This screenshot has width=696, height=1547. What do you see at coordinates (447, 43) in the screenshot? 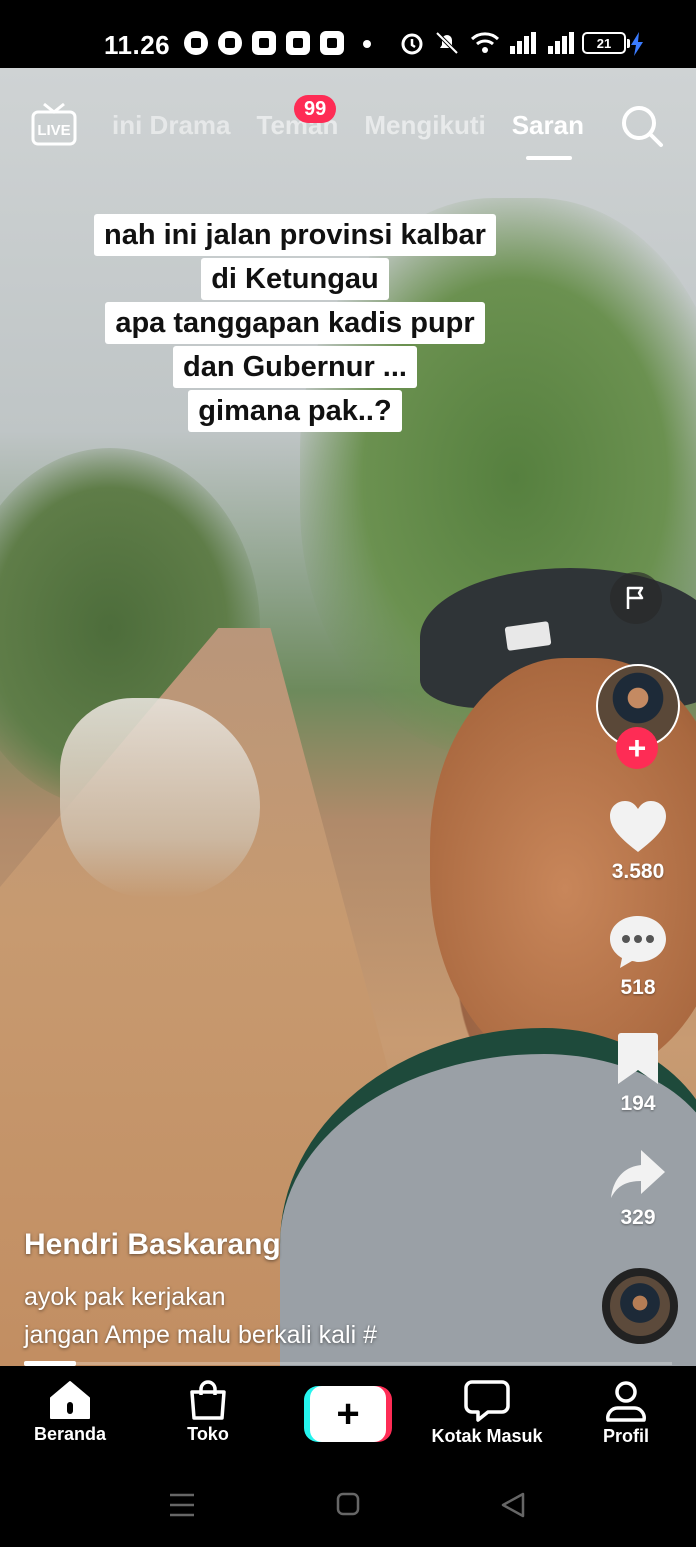
I see `mute-icon` at bounding box center [447, 43].